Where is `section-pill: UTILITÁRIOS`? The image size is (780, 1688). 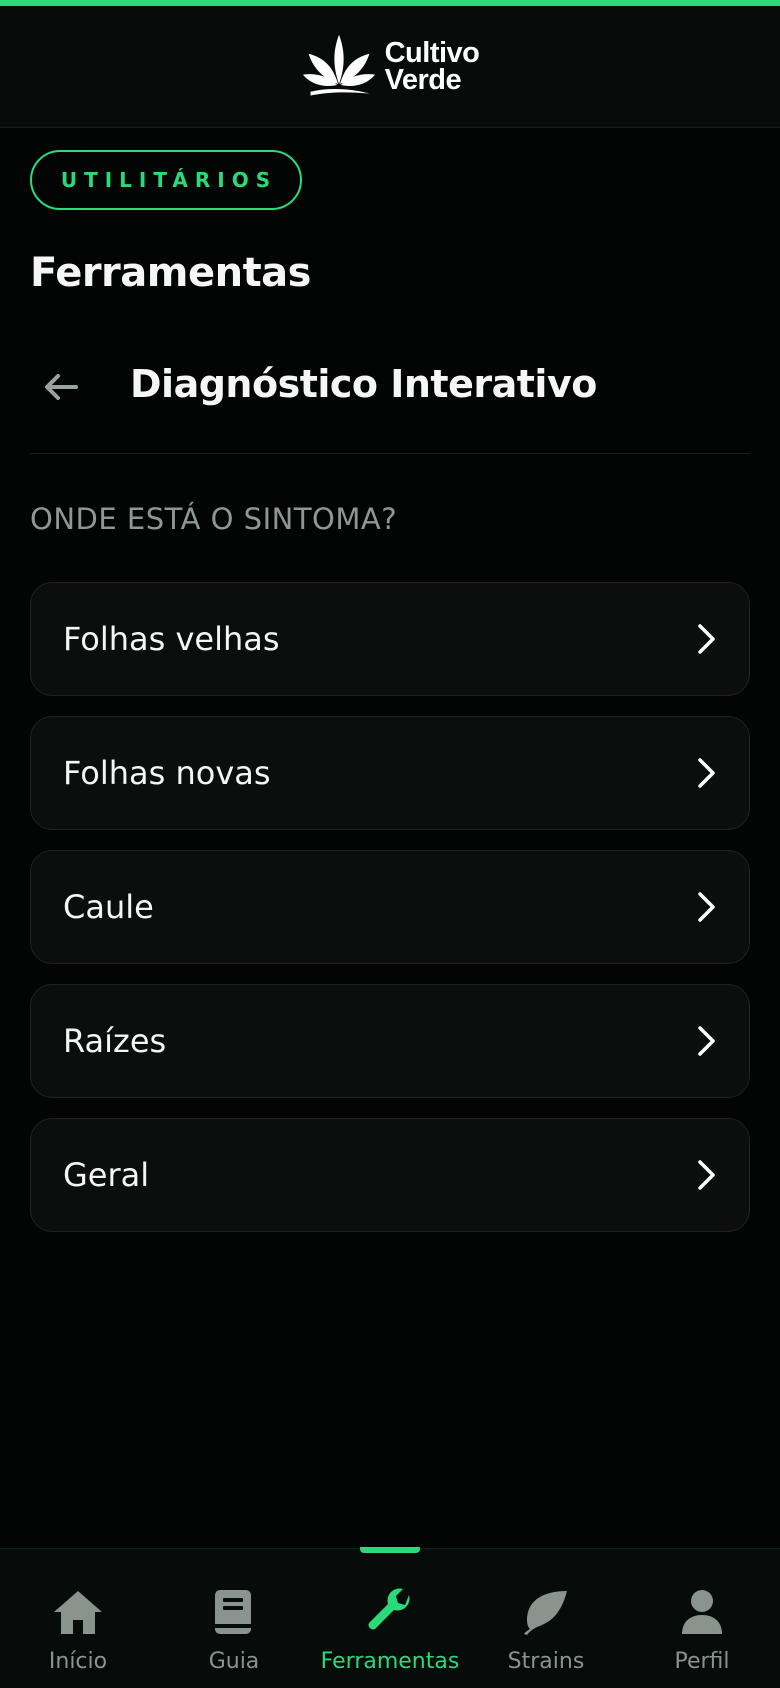
section-pill: UTILITÁRIOS is located at coordinates (166, 180).